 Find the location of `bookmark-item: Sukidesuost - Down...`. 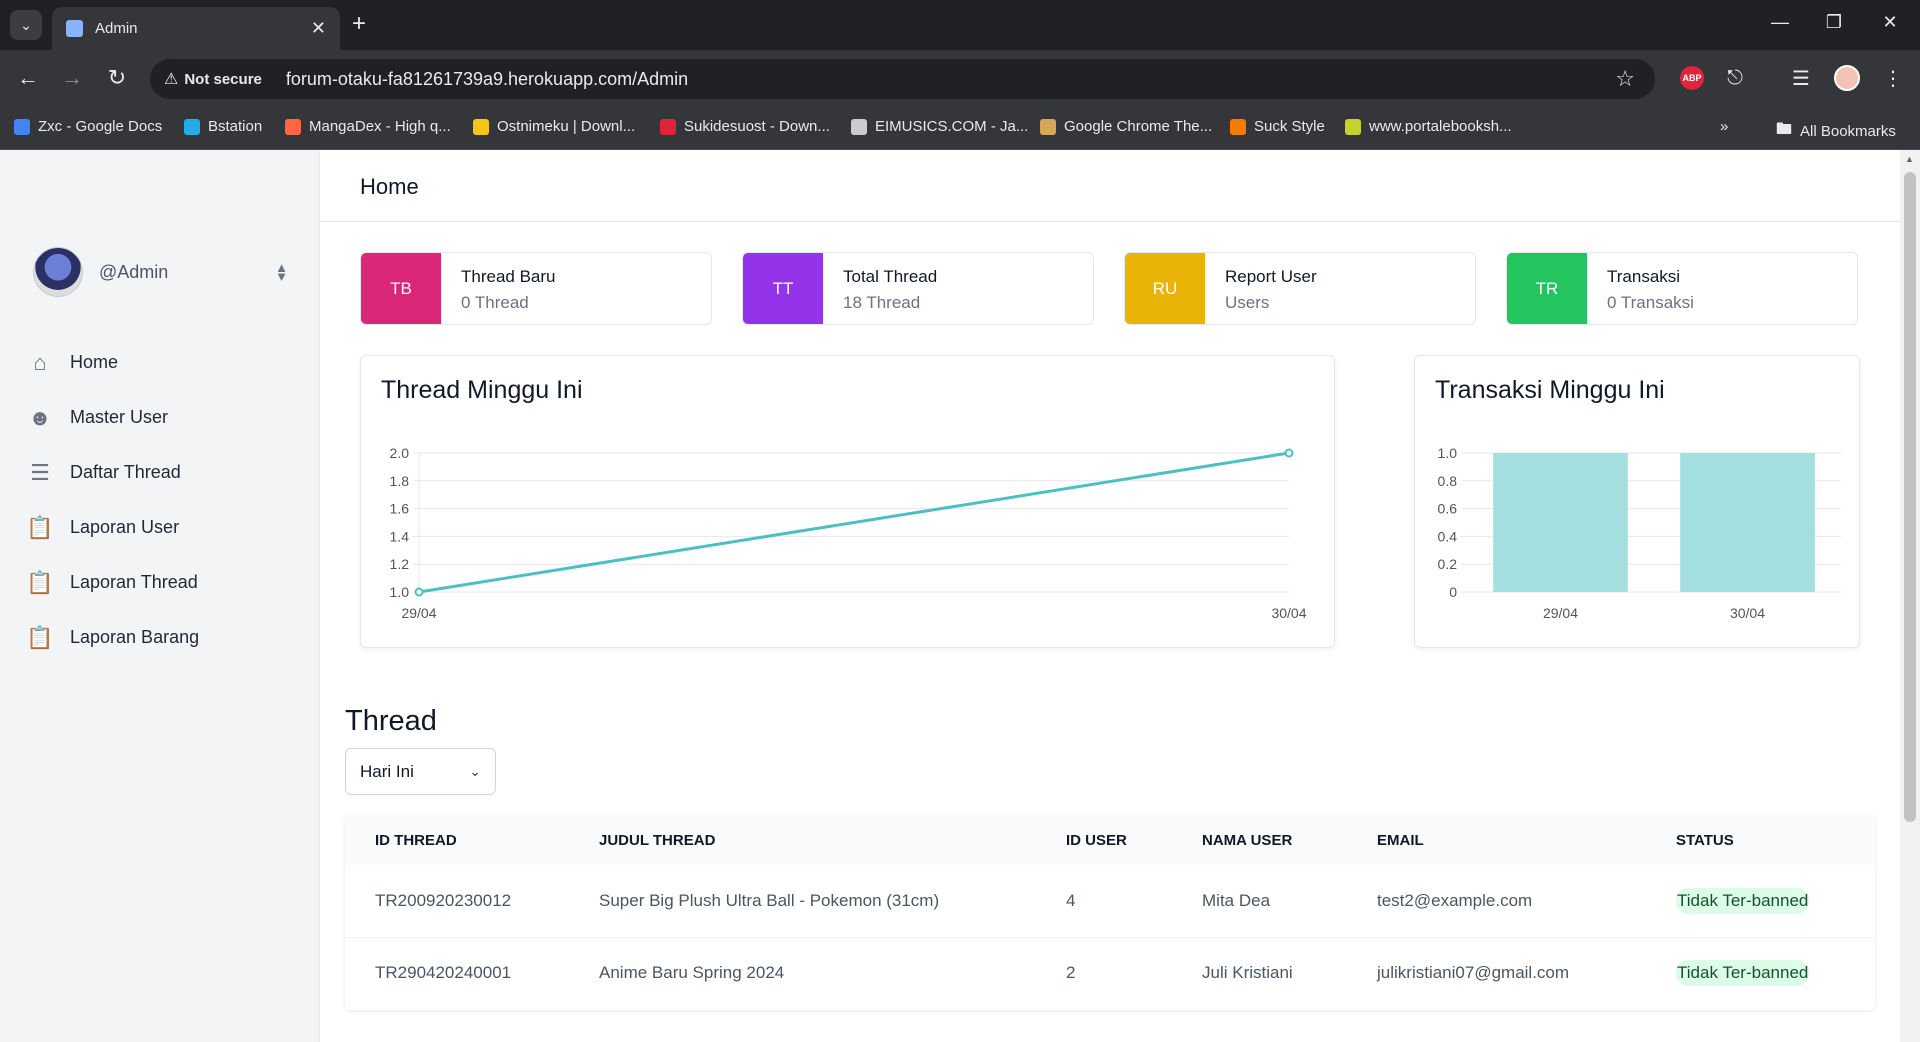

bookmark-item: Sukidesuost - Down... is located at coordinates (745, 126).